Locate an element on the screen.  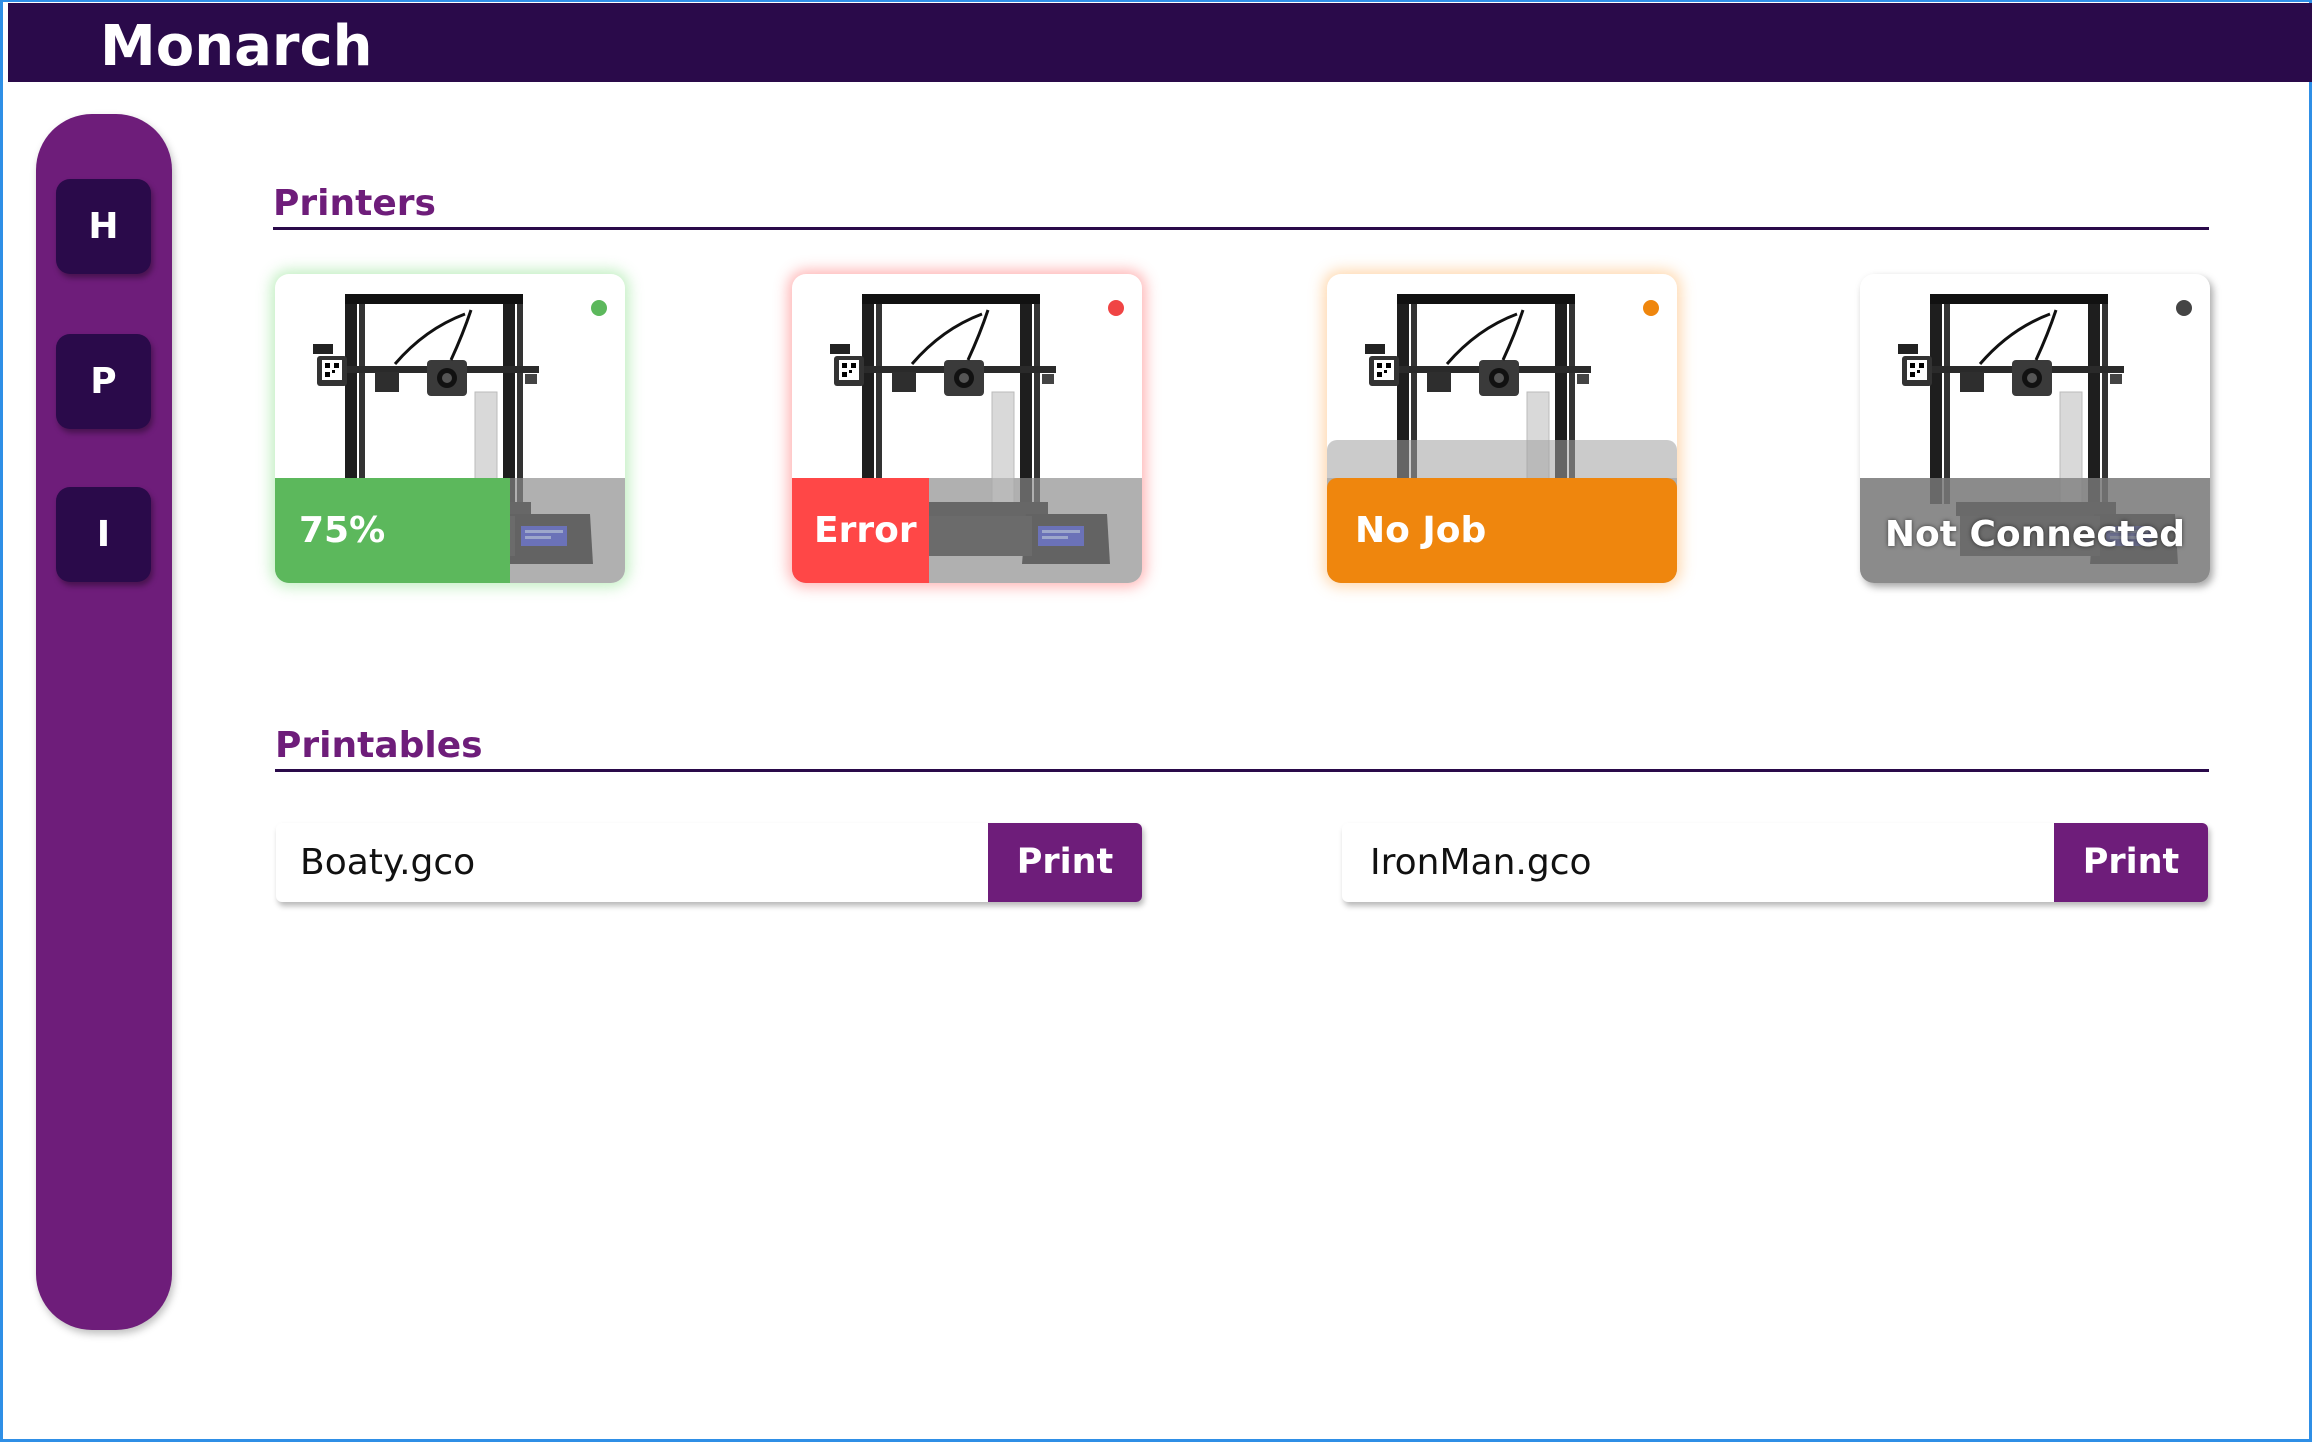
app-title: Monarch is located at coordinates (236, 46).